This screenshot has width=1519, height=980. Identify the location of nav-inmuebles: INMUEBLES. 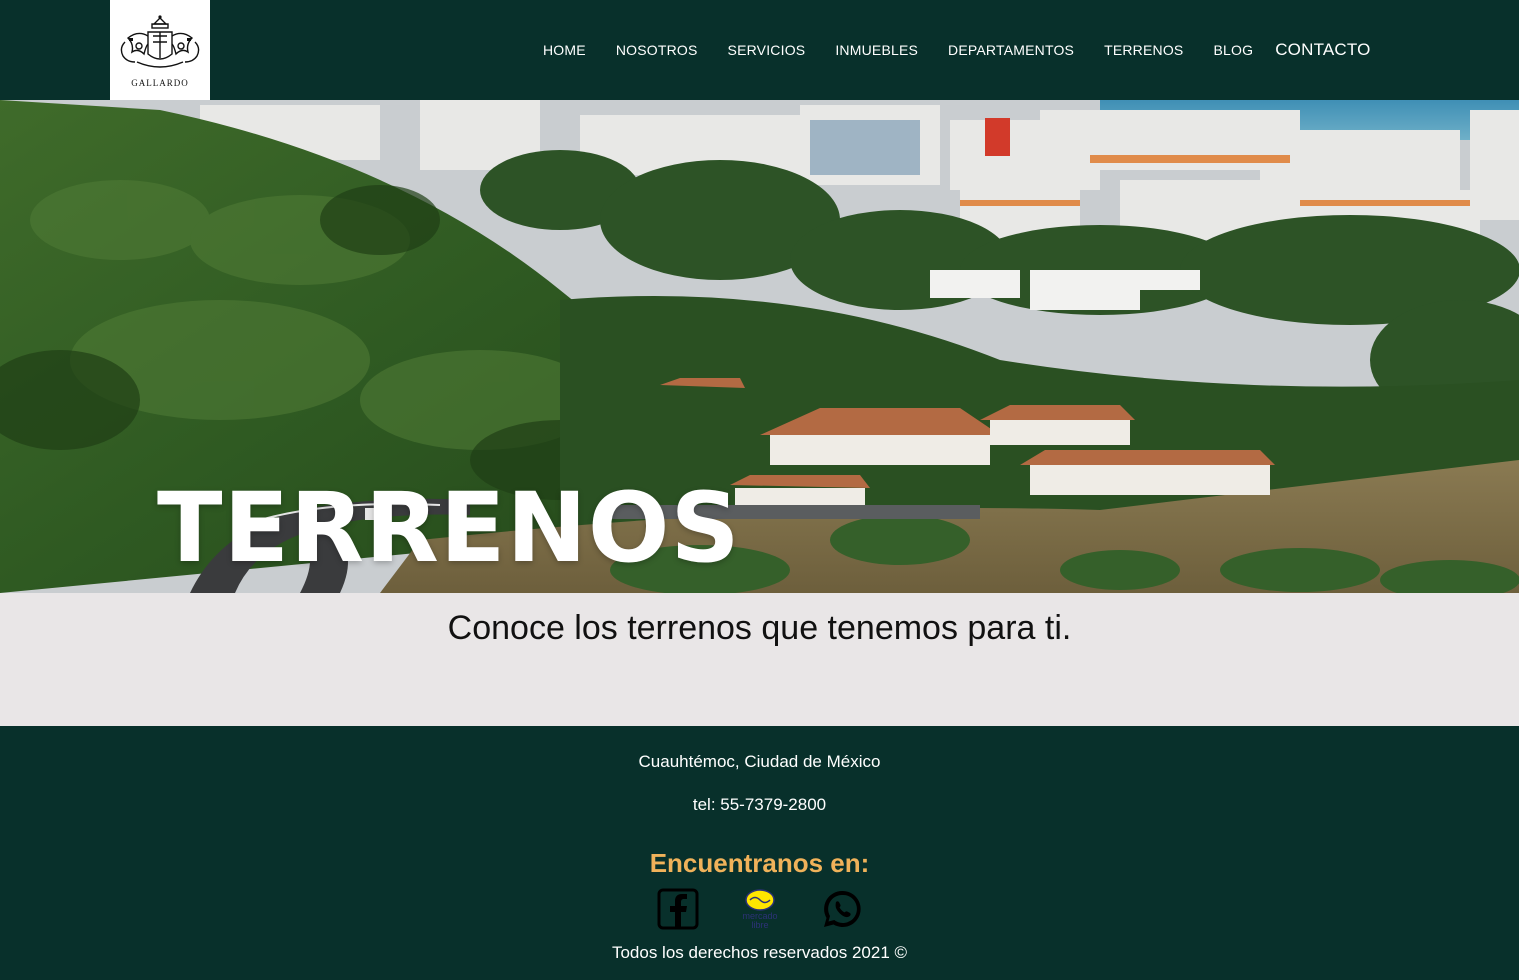
(876, 50).